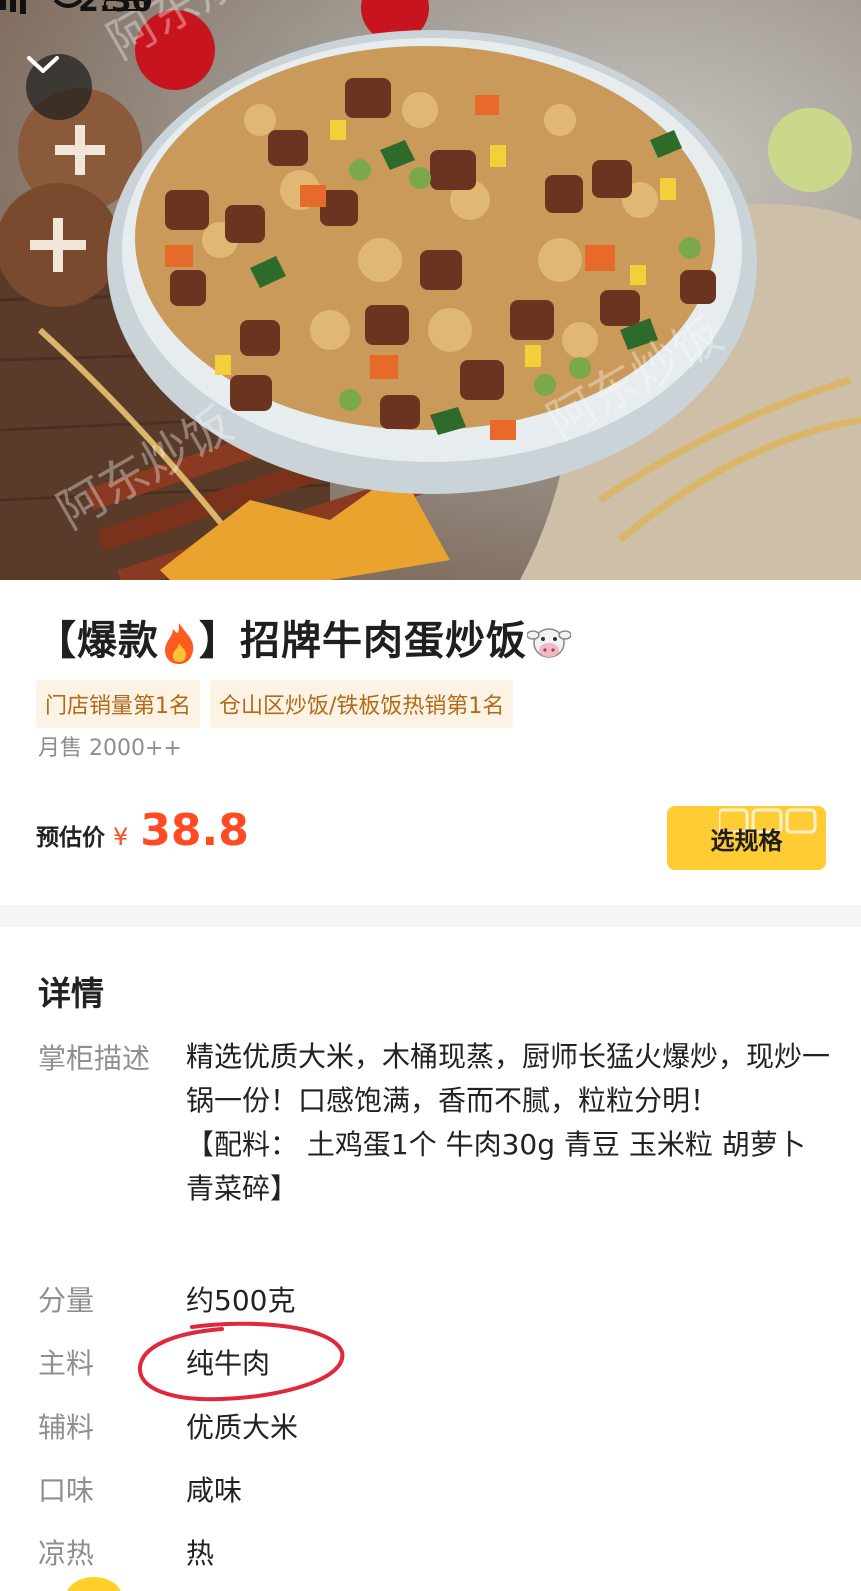  Describe the element at coordinates (118, 704) in the screenshot. I see `rank-tag-store: 门店销量第1名` at that location.